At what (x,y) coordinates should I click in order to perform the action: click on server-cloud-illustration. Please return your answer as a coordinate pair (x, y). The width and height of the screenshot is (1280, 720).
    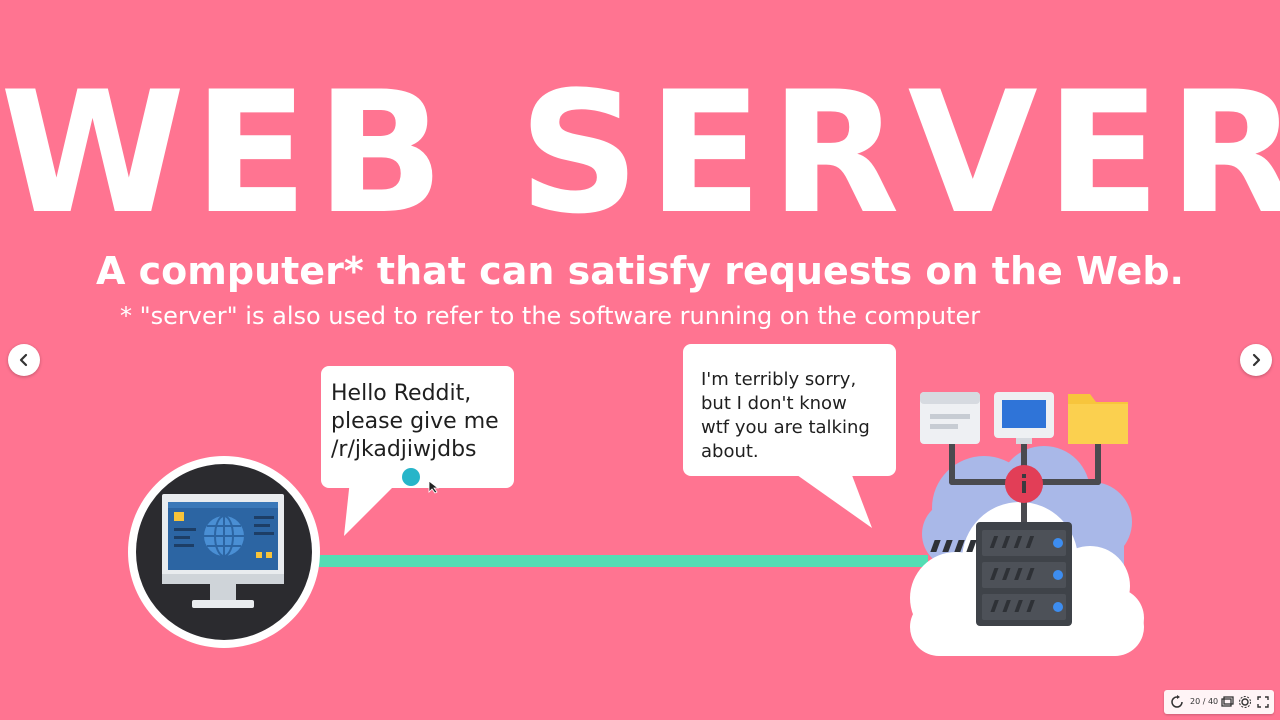
    Looking at the image, I should click on (1027, 524).